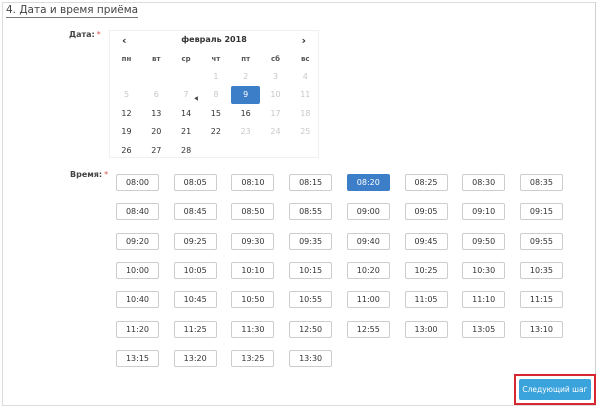 The height and width of the screenshot is (408, 600). Describe the element at coordinates (305, 95) in the screenshot. I see `calendar-day: 11` at that location.